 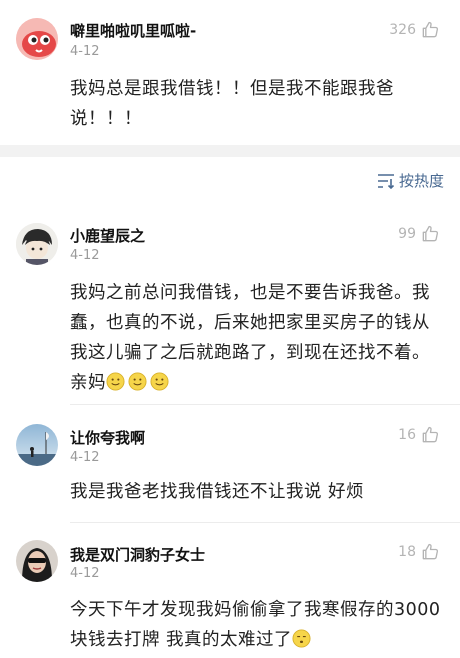 I want to click on username: 小鹿望辰之, so click(x=107, y=235).